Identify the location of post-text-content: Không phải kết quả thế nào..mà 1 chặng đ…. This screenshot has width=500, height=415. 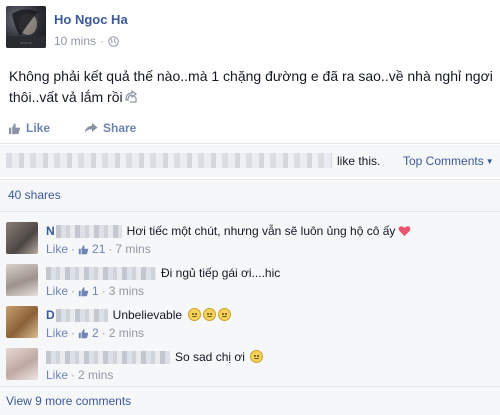
(251, 86).